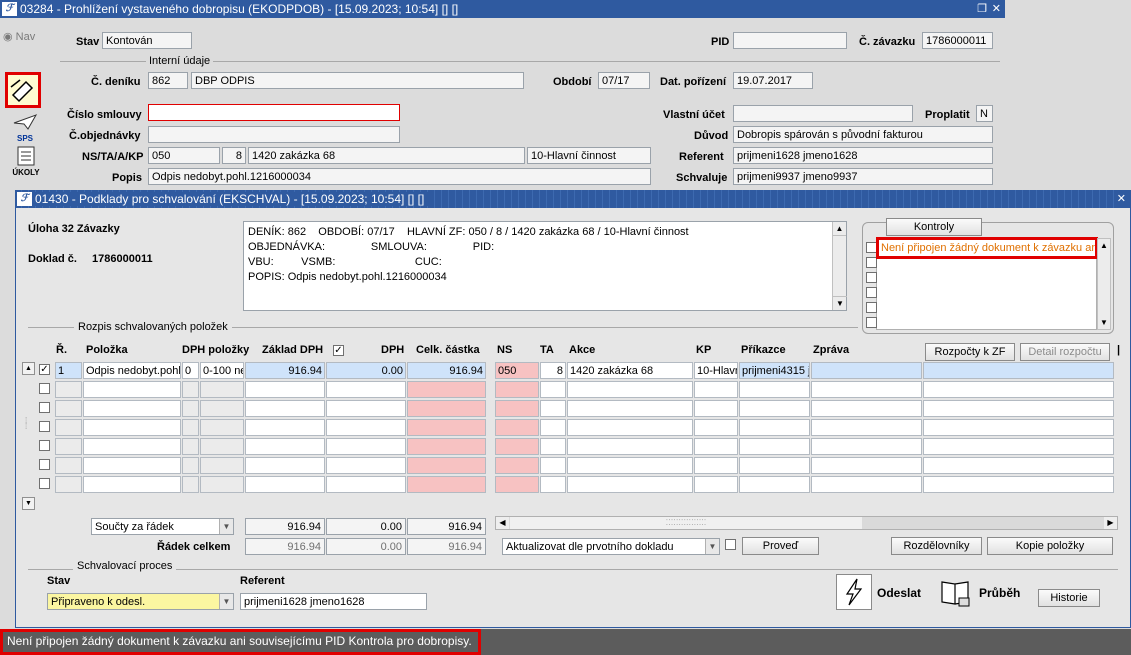 The image size is (1131, 655). What do you see at coordinates (773, 80) in the screenshot?
I see `datporizeni-field: 19.07.2017` at bounding box center [773, 80].